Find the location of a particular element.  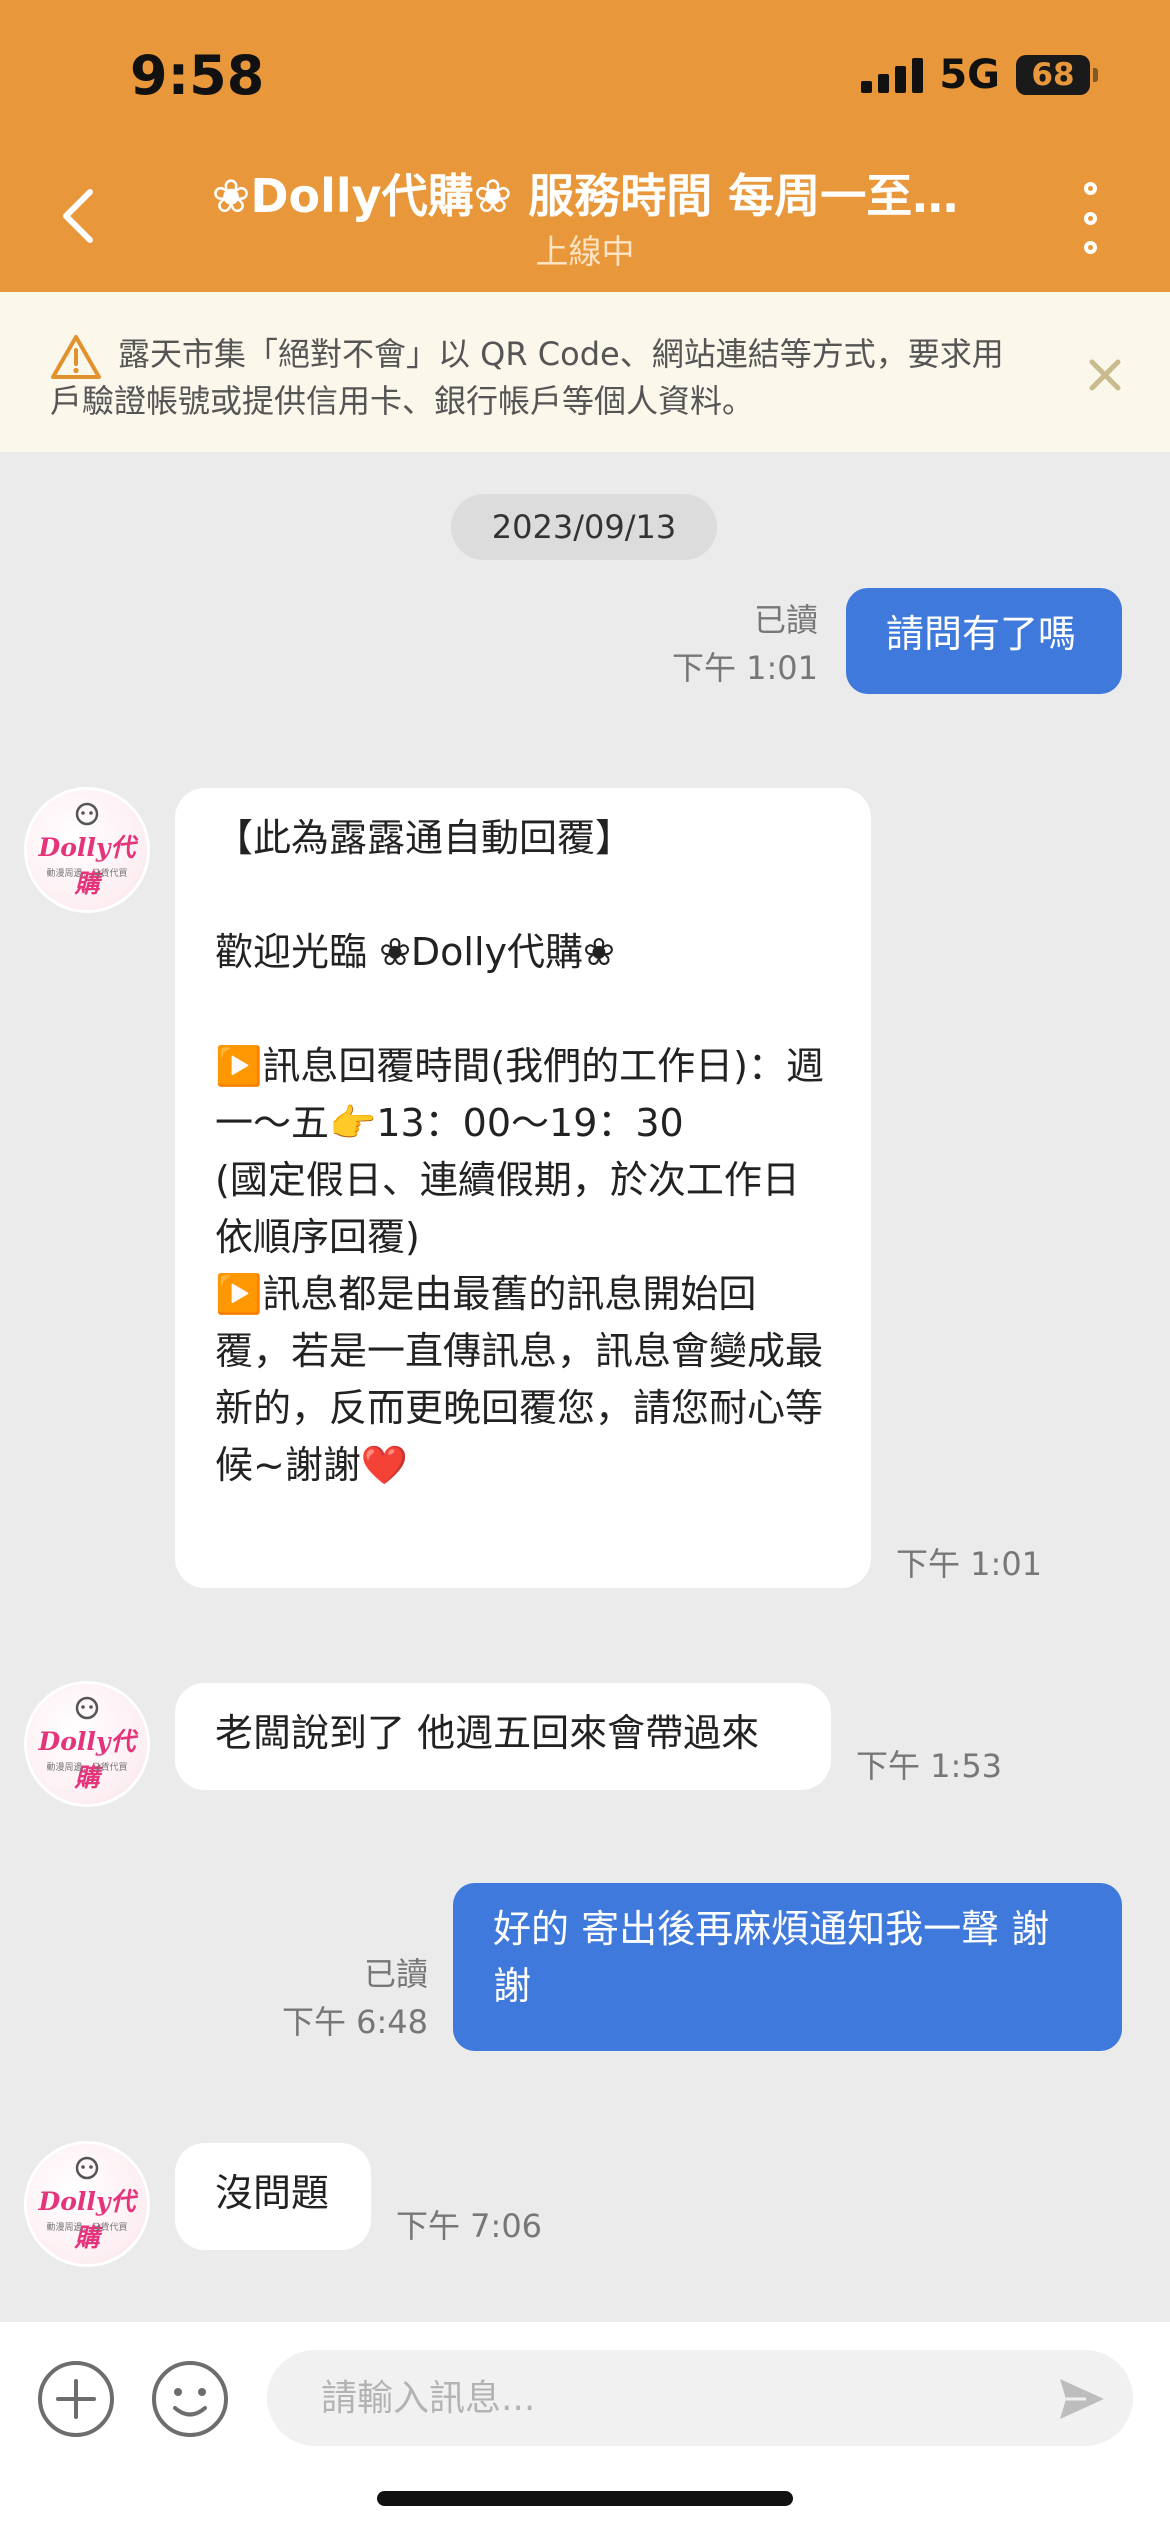

message-time: 下午 7:06 is located at coordinates (469, 2226).